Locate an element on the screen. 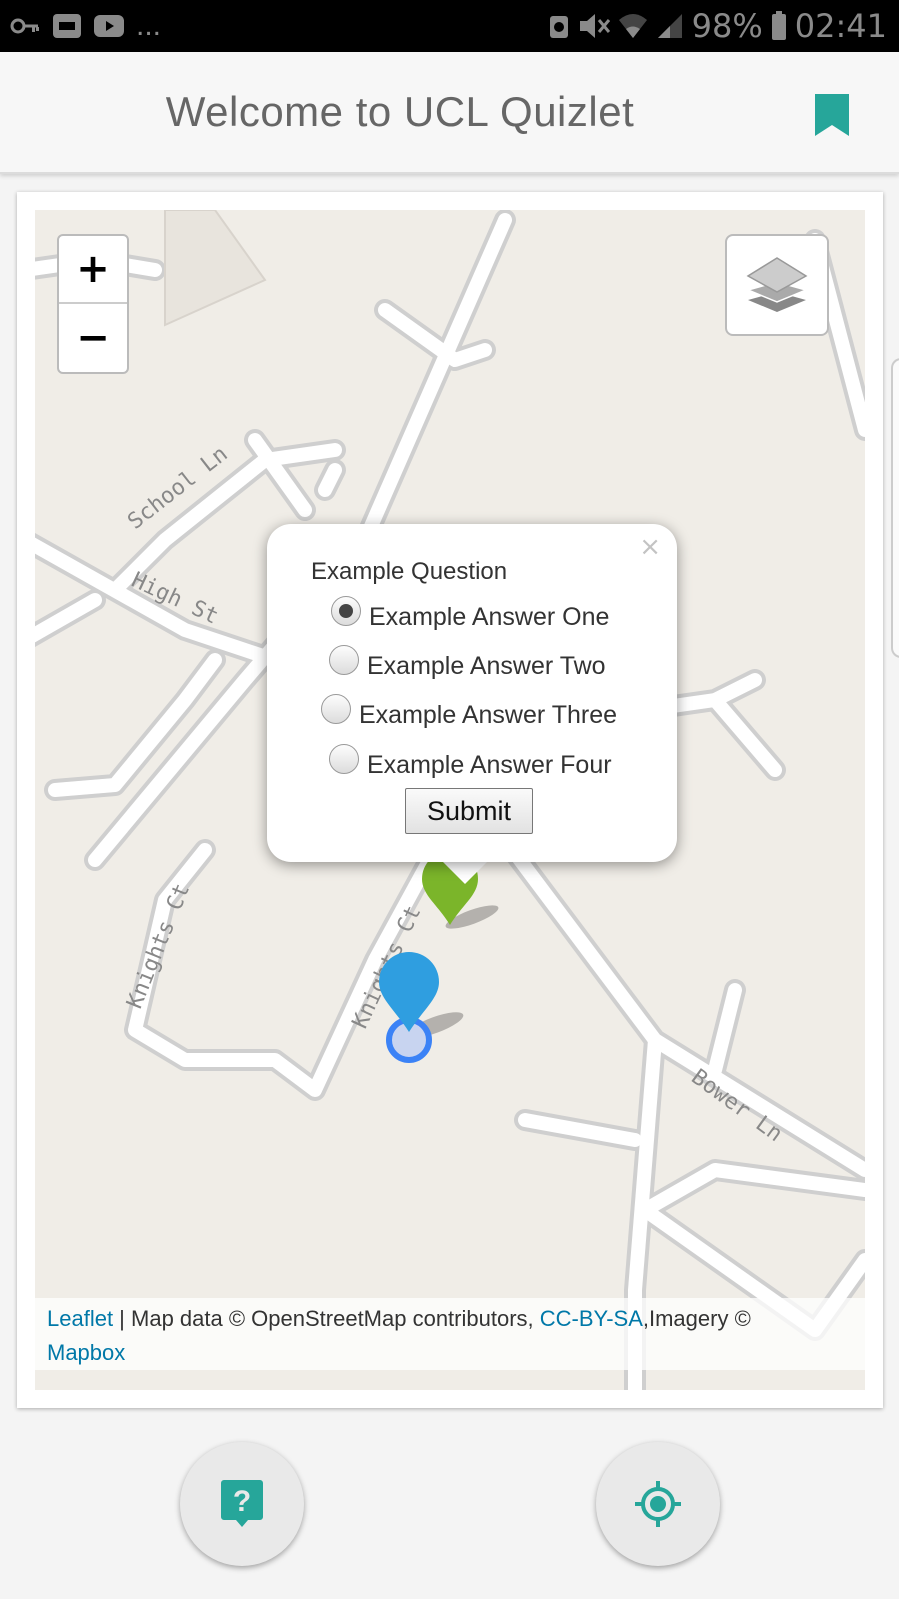 The height and width of the screenshot is (1599, 899). leaflet-link: Leaflet is located at coordinates (80, 1318).